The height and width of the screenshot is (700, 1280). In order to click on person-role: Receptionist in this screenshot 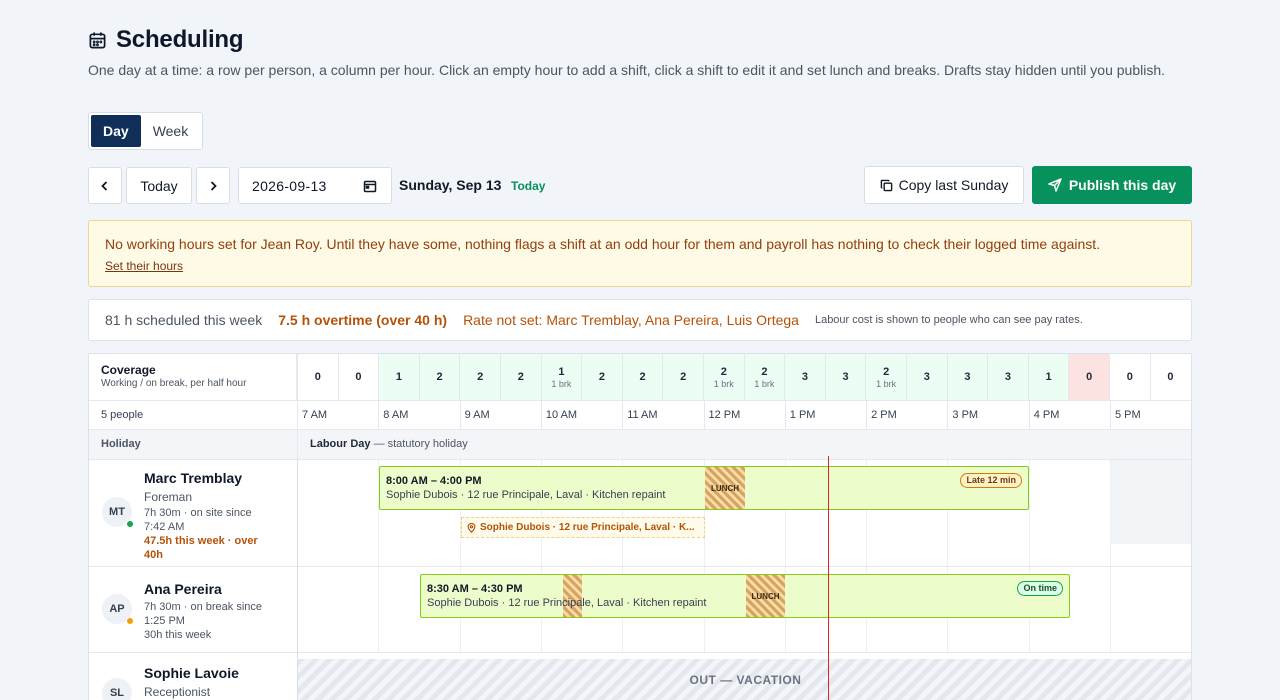, I will do `click(177, 692)`.